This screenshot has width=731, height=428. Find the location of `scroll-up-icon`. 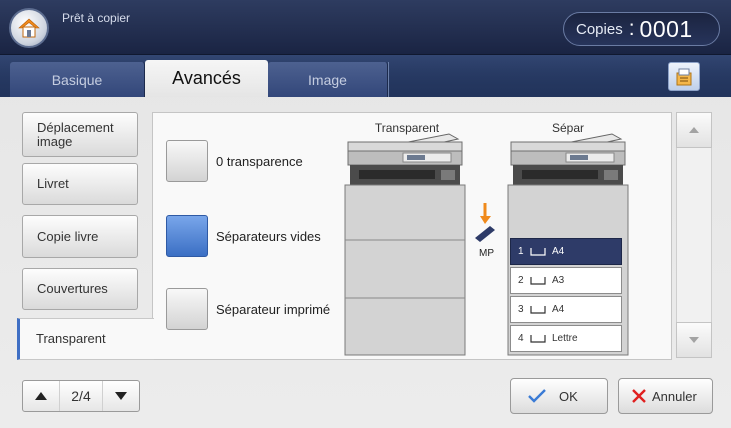

scroll-up-icon is located at coordinates (694, 130).